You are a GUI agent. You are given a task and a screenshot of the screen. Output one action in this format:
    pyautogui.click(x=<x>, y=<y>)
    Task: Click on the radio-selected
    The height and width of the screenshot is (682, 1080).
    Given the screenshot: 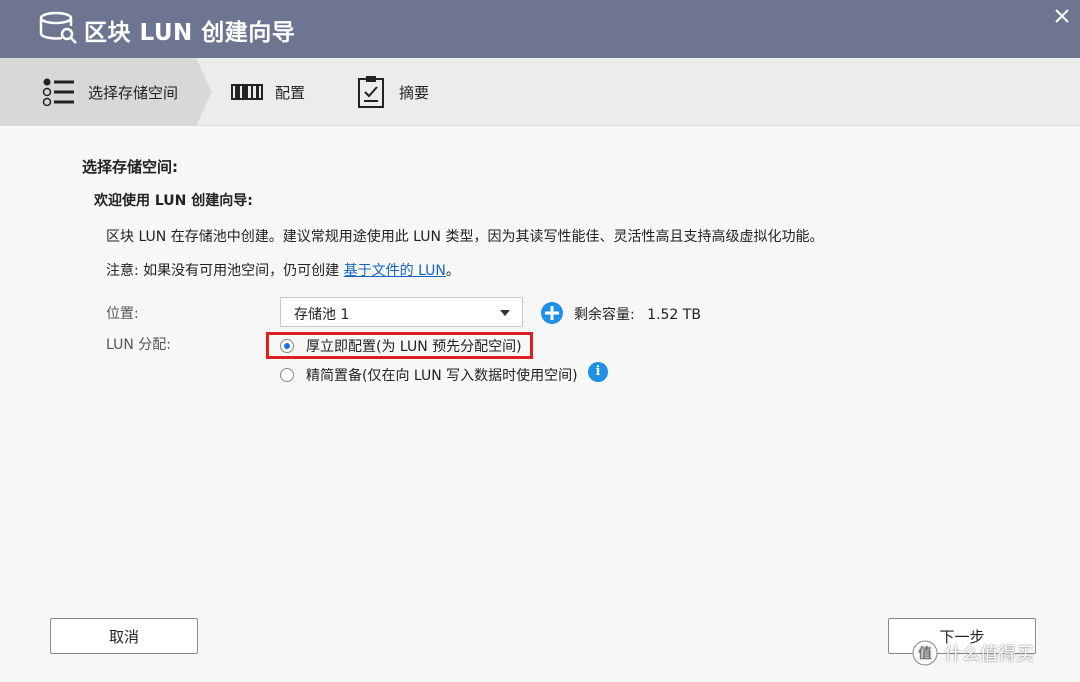 What is the action you would take?
    pyautogui.click(x=287, y=346)
    